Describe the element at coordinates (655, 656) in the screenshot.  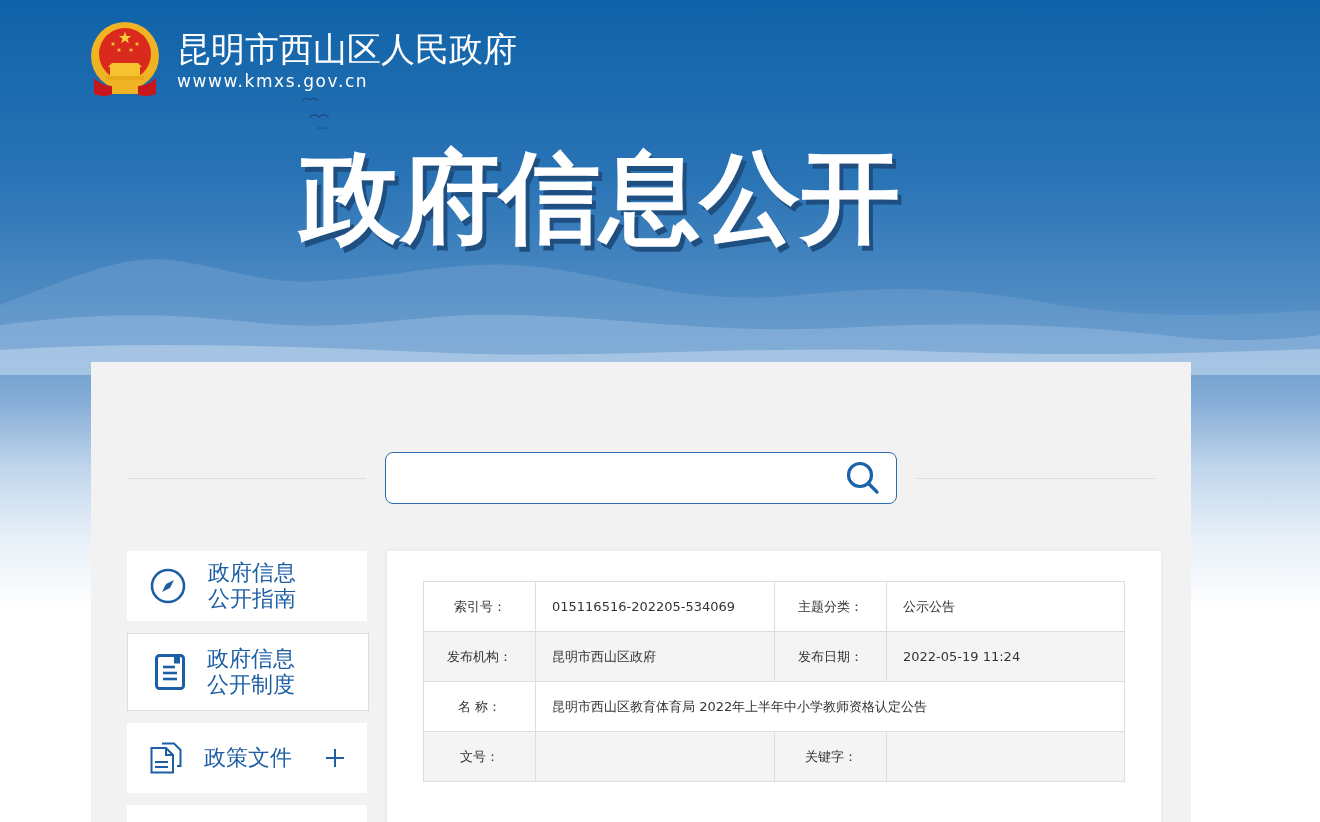
I see `field-value: 昆明市西山区政府` at that location.